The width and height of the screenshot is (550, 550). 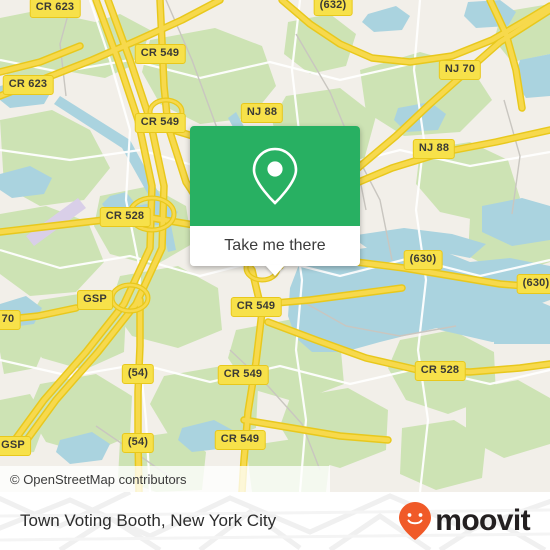 I want to click on road-shield: 70, so click(x=10, y=320).